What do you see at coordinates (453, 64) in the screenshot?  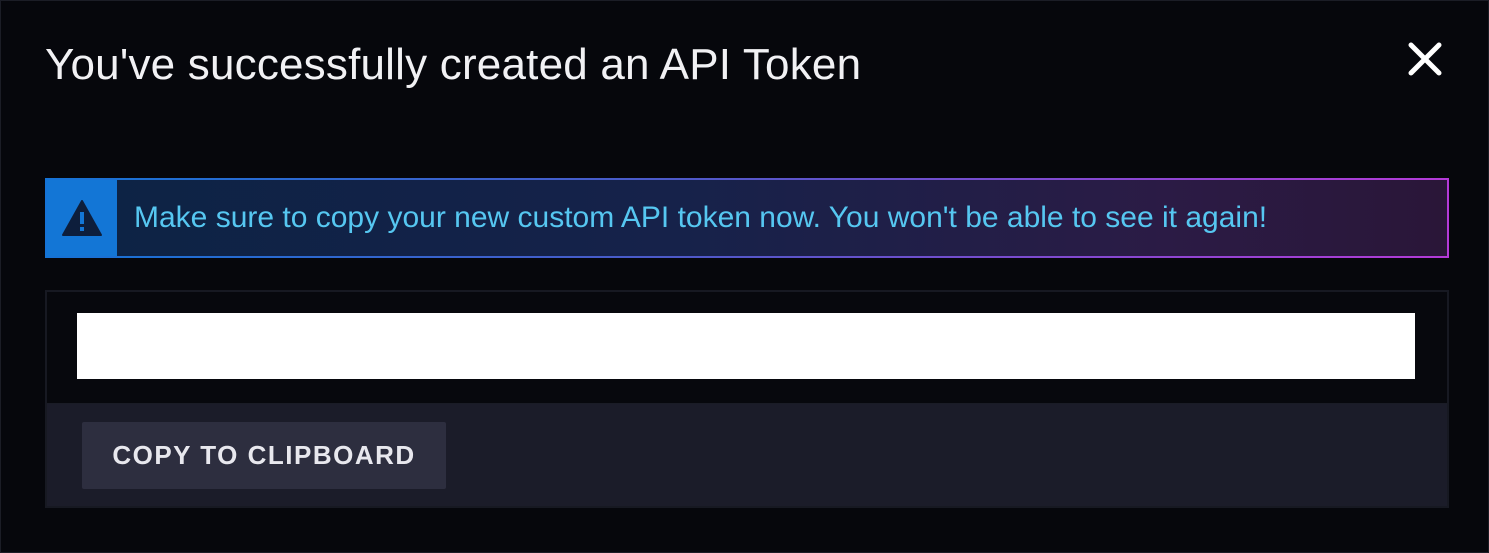 I see `dialog-title: You've successfully created an API Token` at bounding box center [453, 64].